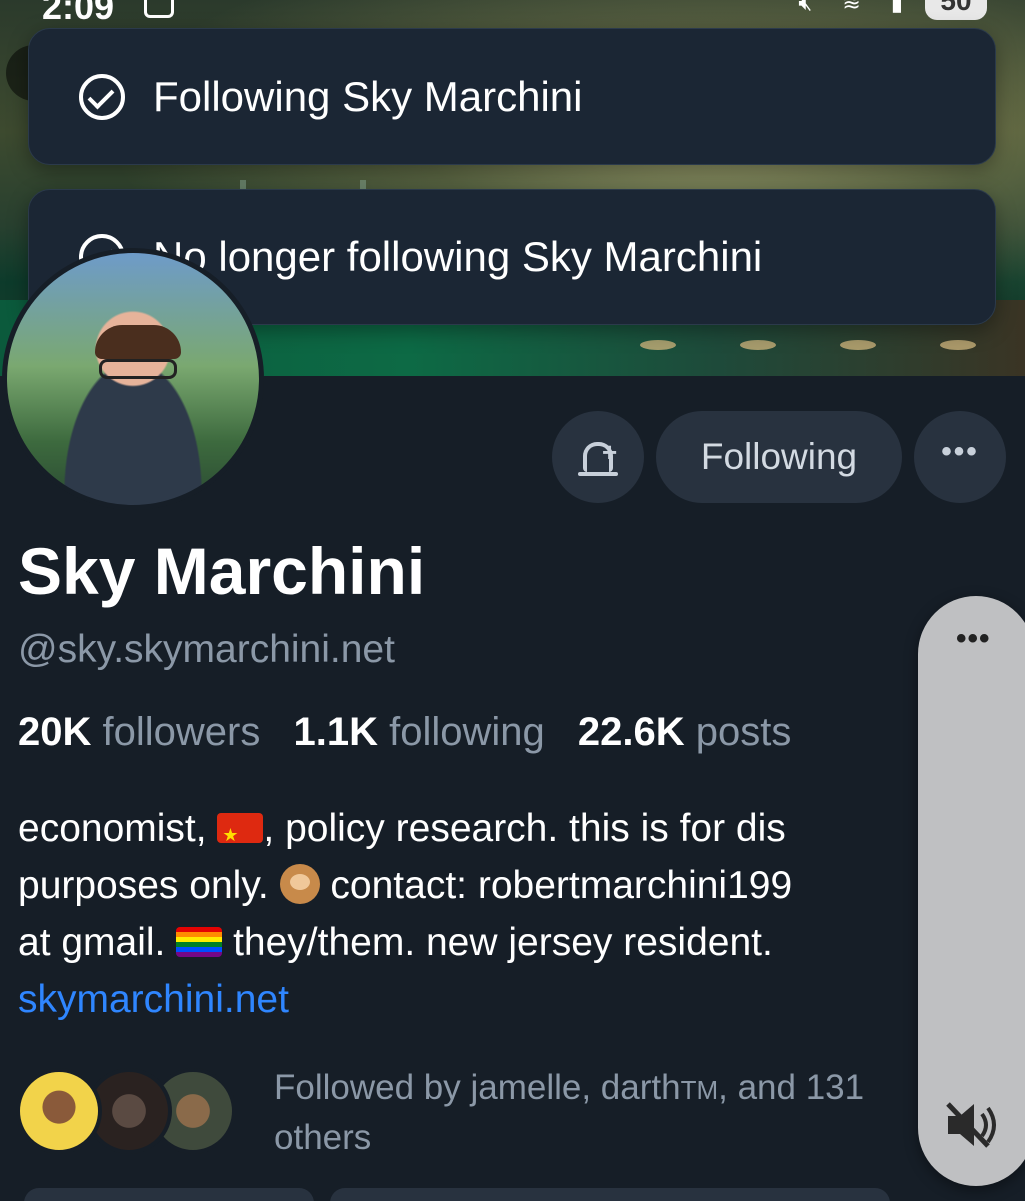 This screenshot has height=1201, width=1025. I want to click on plus-icon: +, so click(610, 452).